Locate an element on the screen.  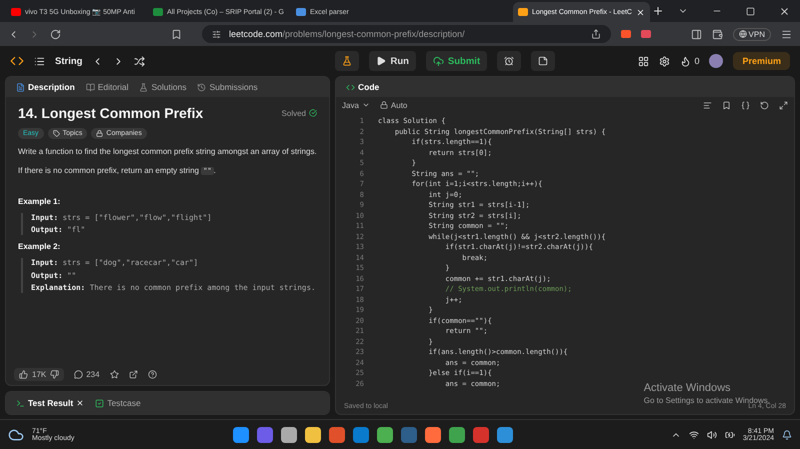
sidebar-icon is located at coordinates (696, 34).